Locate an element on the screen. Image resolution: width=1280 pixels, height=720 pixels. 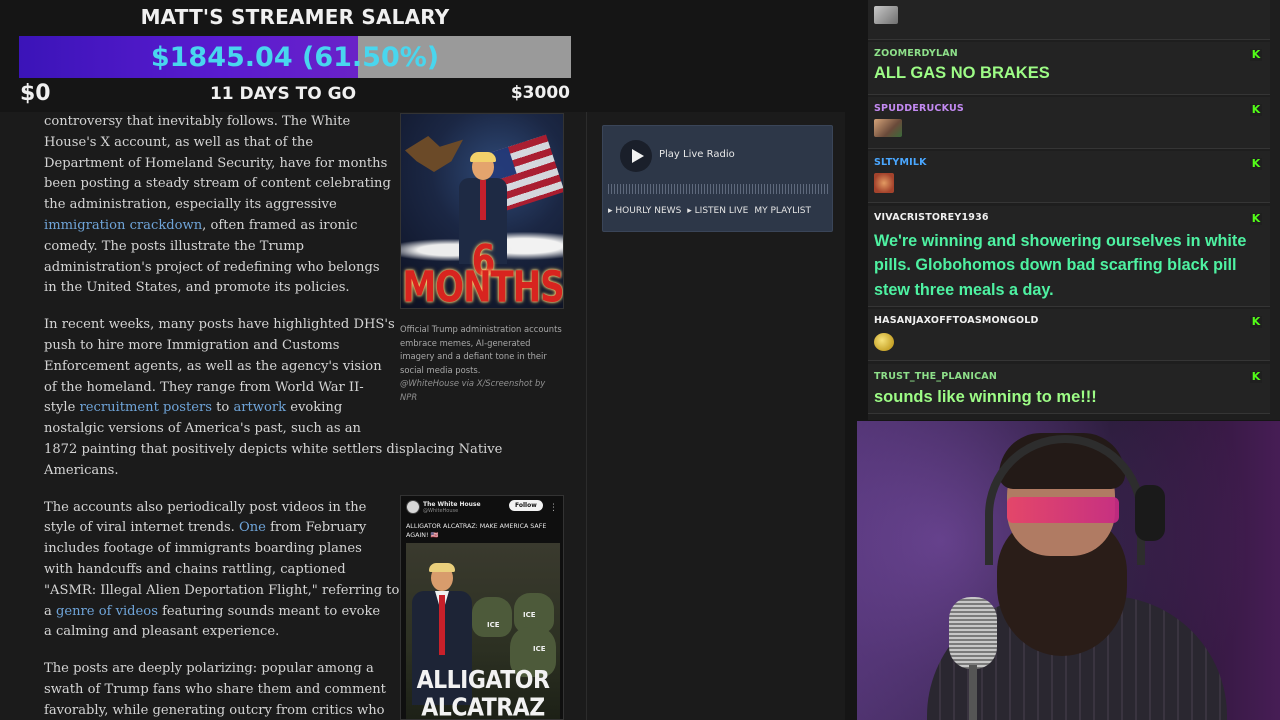
play-live-radio-label: Play Live Radio is located at coordinates (697, 154).